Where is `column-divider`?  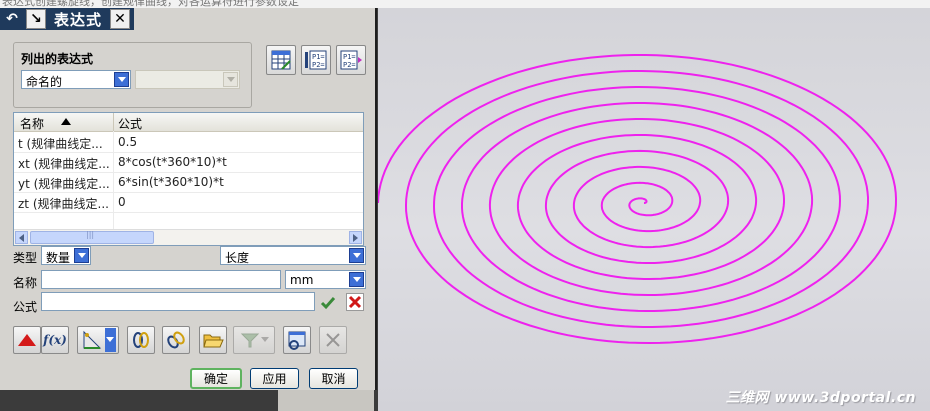 column-divider is located at coordinates (113, 122).